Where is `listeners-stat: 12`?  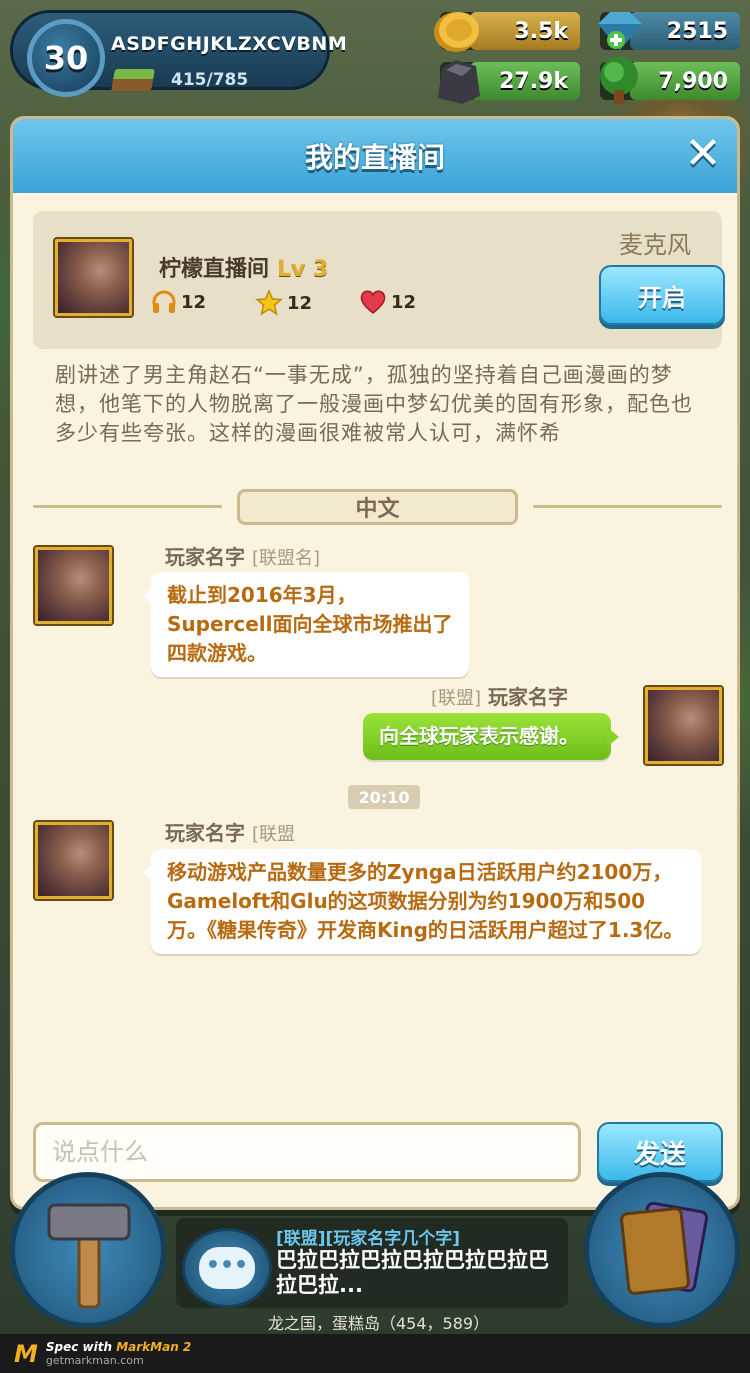
listeners-stat: 12 is located at coordinates (178, 302).